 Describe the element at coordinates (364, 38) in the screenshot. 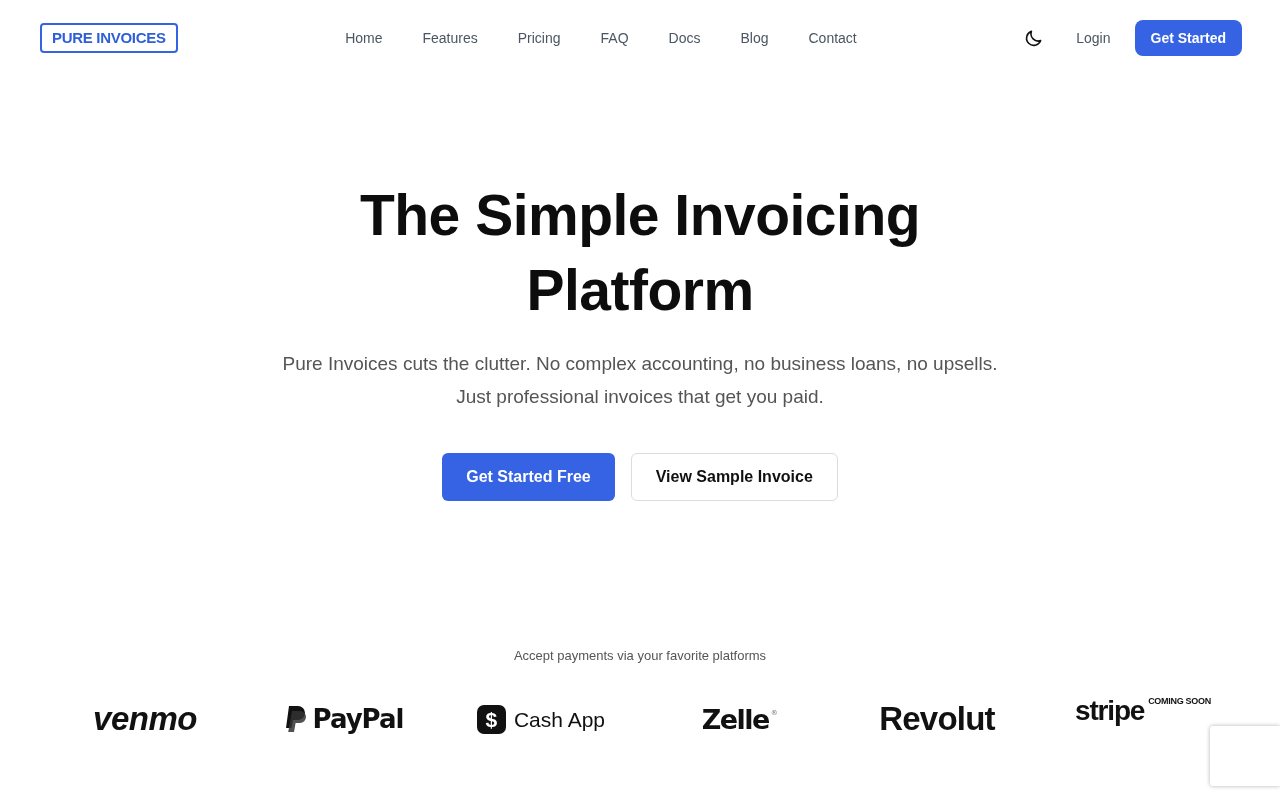

I see `nav-link: Home` at that location.